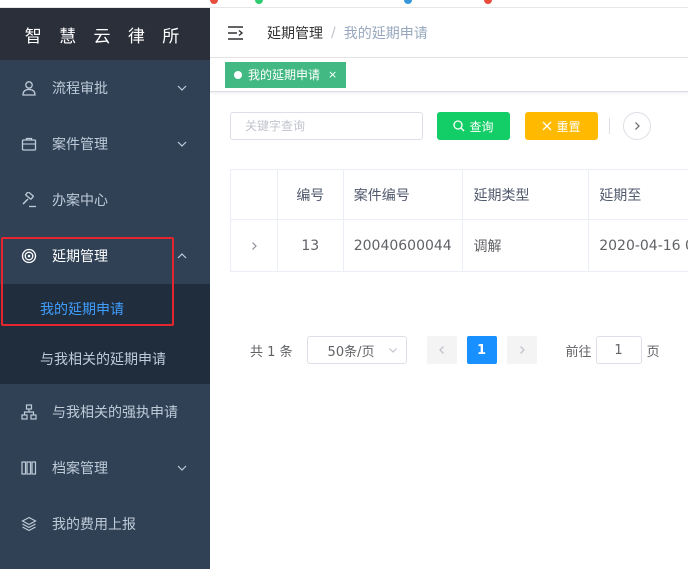  What do you see at coordinates (449, 75) in the screenshot?
I see `tags-view: 我的延期申请 ×` at bounding box center [449, 75].